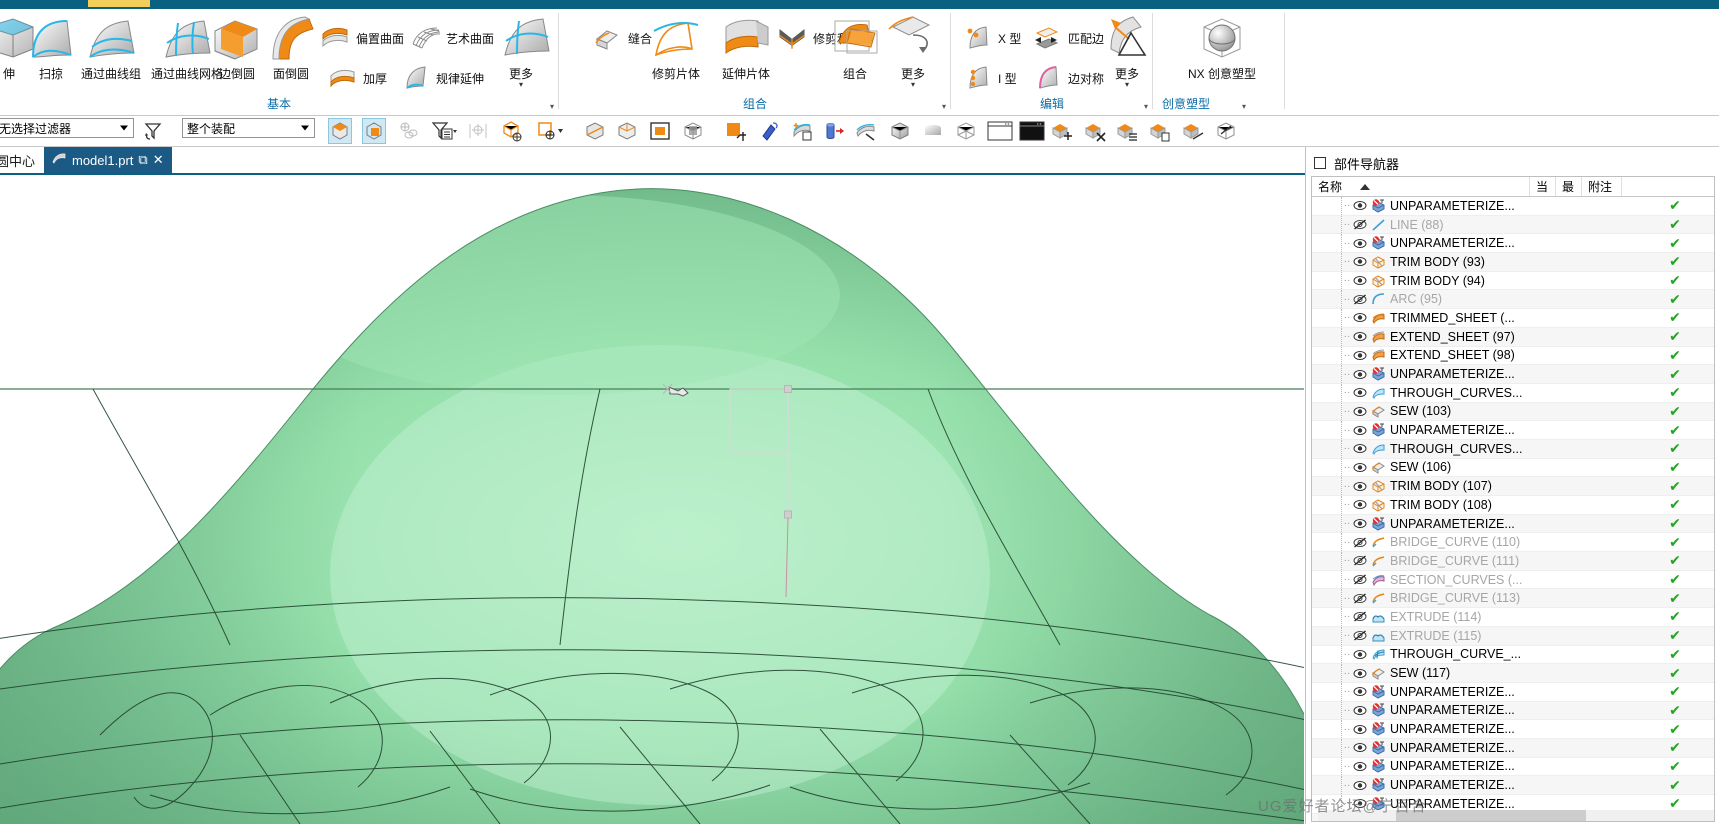 The height and width of the screenshot is (824, 1719). Describe the element at coordinates (1513, 468) in the screenshot. I see `tree-row: ·· SEW (106) ✔` at that location.